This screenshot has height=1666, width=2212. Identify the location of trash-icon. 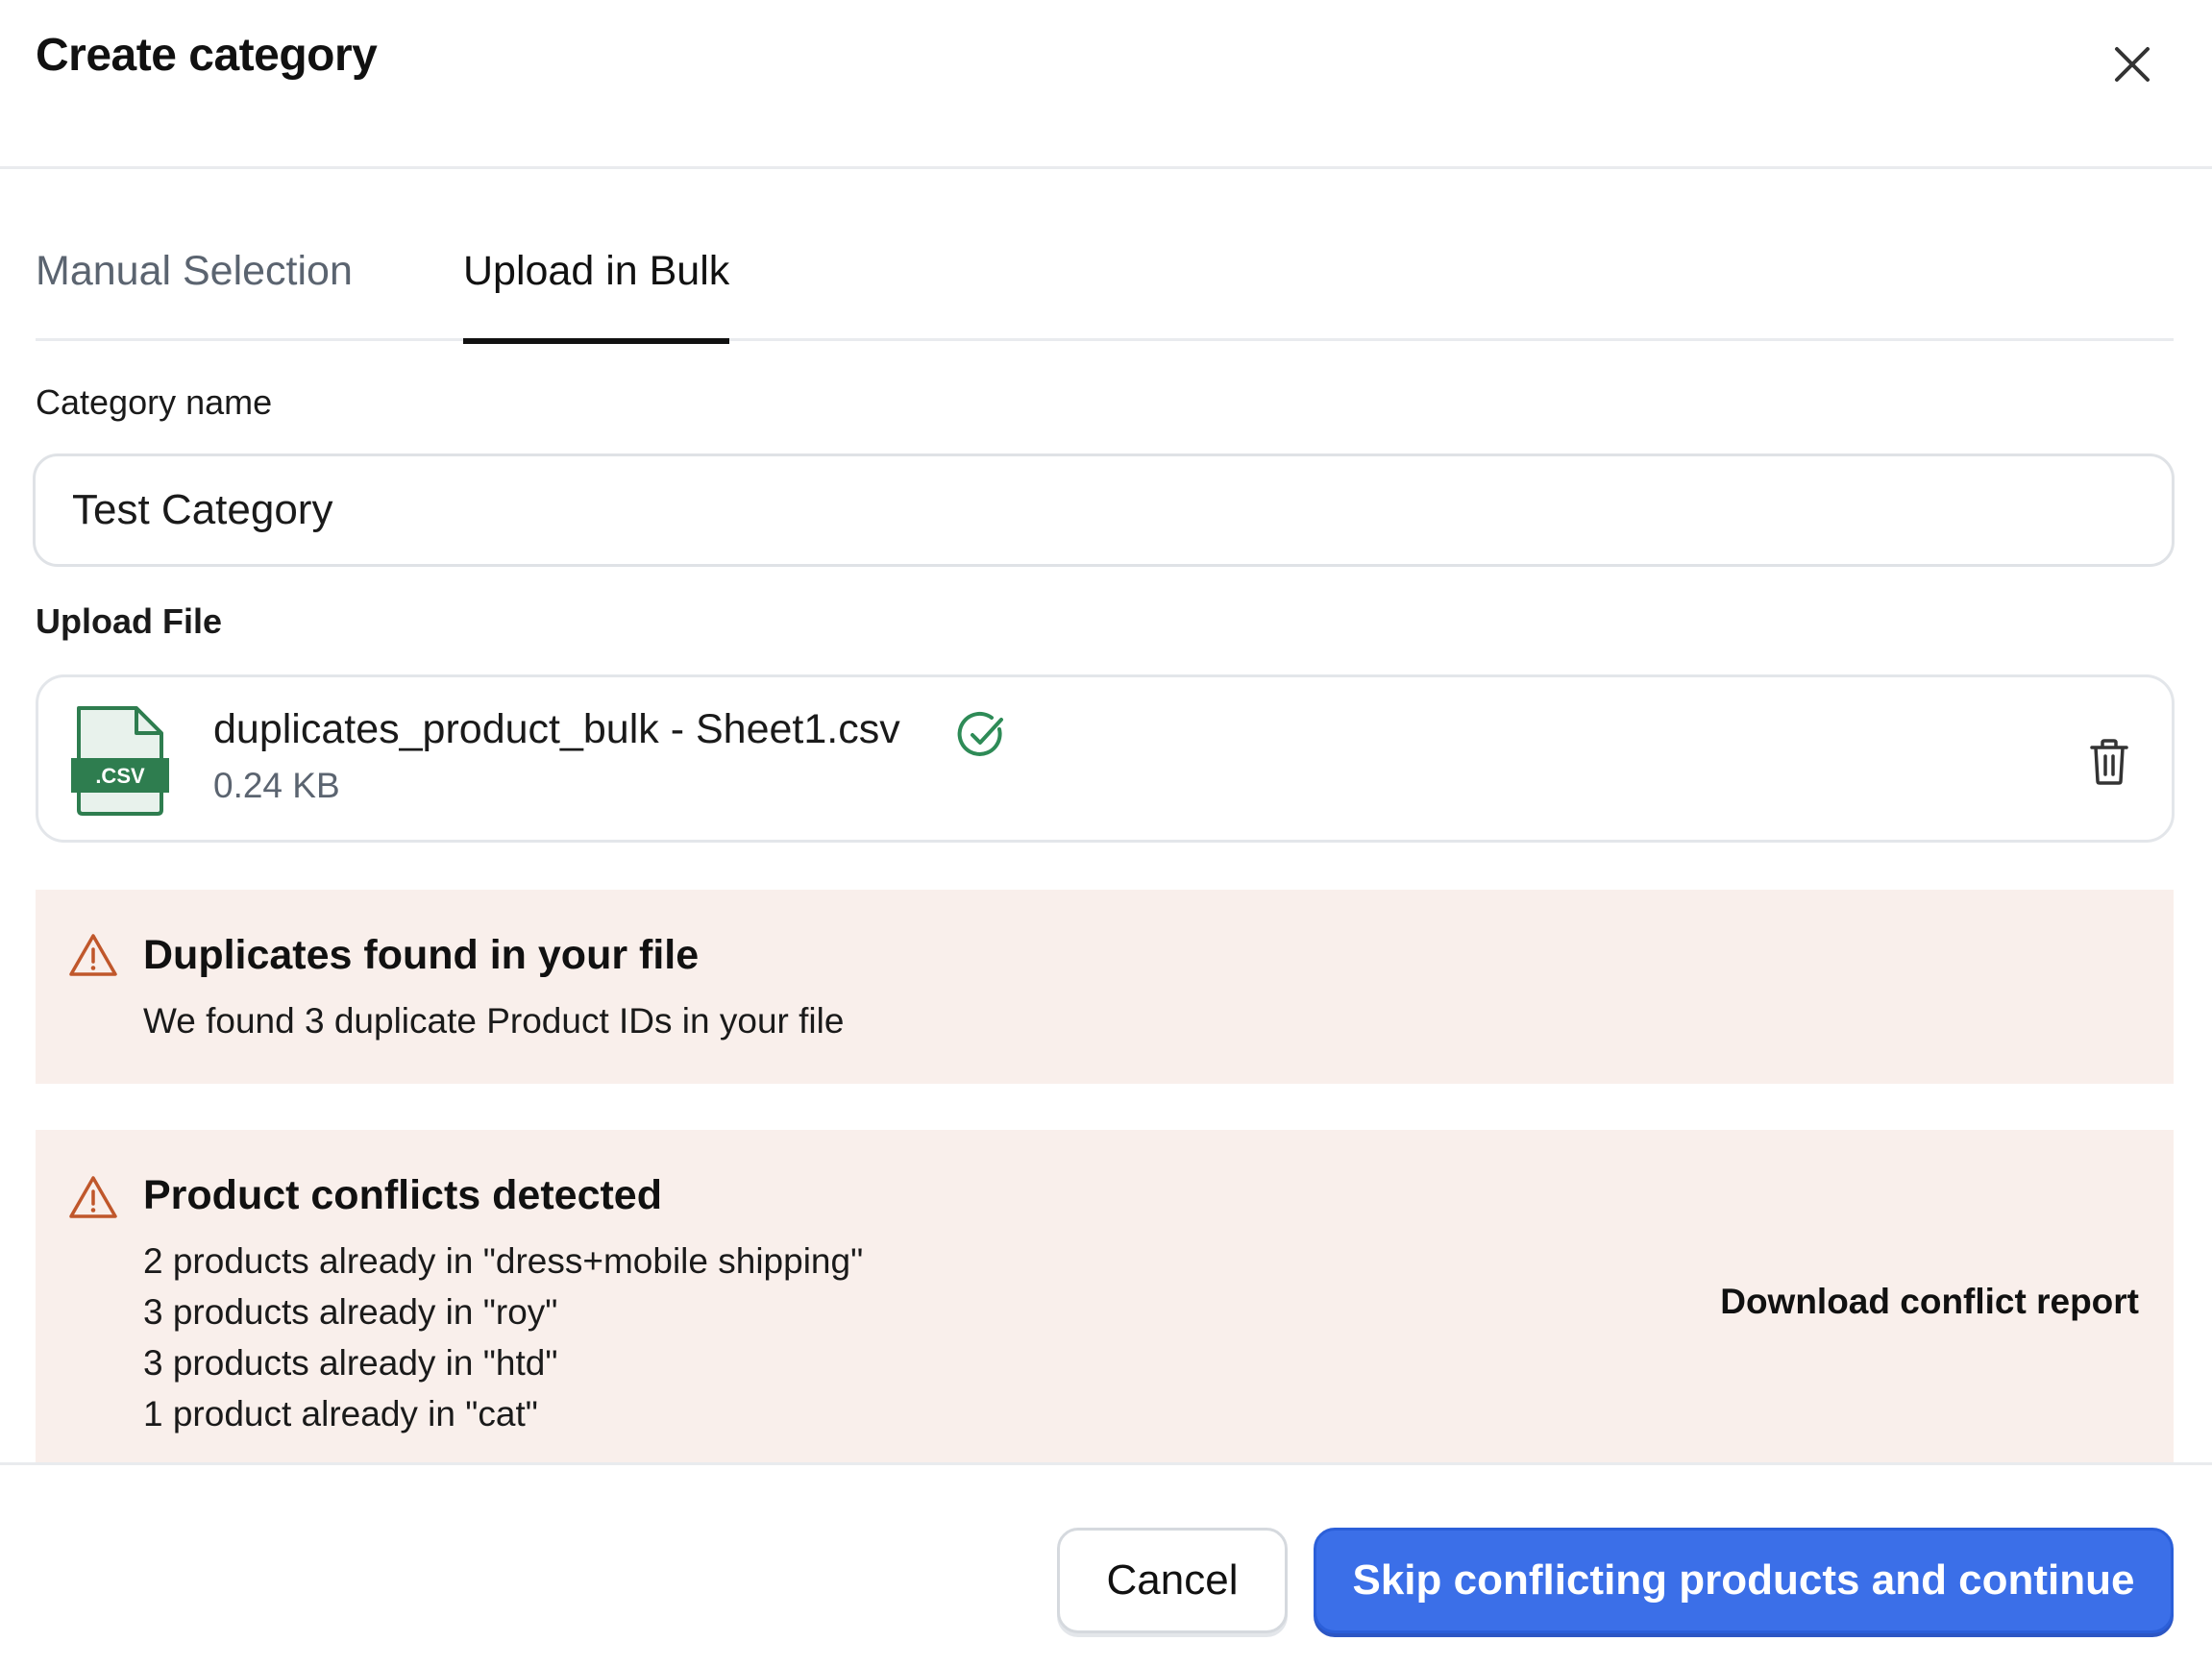
(2109, 762).